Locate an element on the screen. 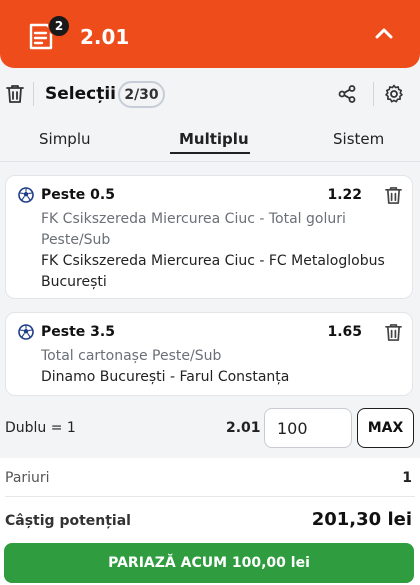  bet-type-tabs: Simplu Multiplu Sistem is located at coordinates (210, 142).